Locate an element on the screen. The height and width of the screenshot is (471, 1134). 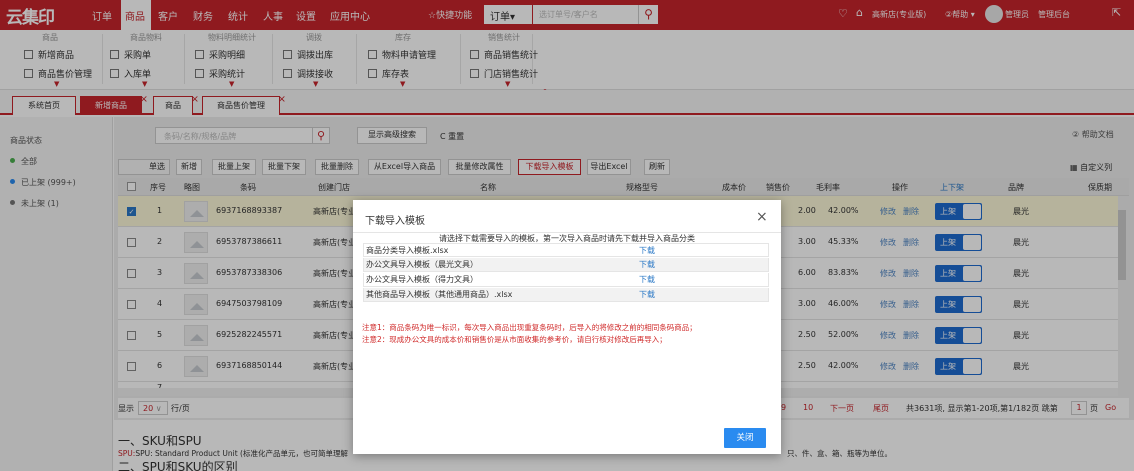
template-row: 商品分类导入模板.xlsx 下载 is located at coordinates (566, 250).